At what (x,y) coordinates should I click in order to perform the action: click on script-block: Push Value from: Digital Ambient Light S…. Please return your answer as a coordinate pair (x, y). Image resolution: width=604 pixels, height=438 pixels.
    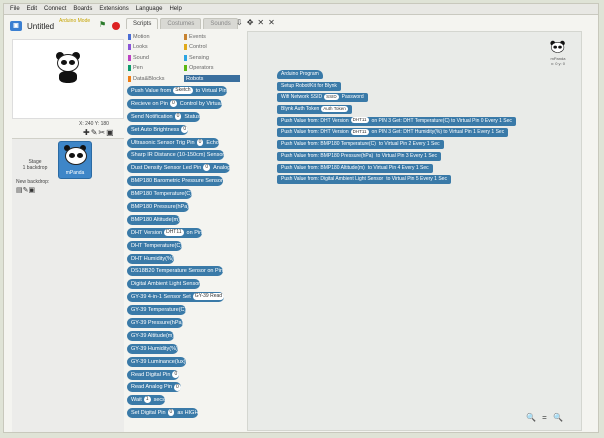
    Looking at the image, I should click on (364, 180).